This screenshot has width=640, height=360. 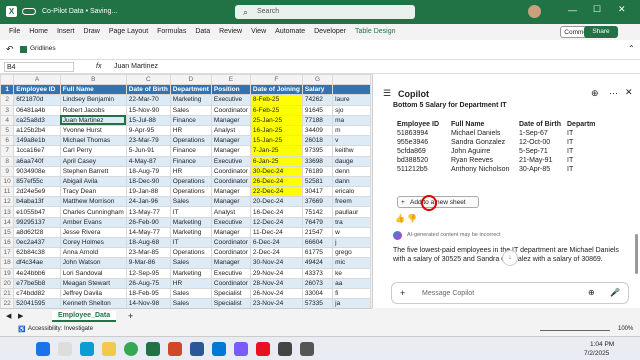 I want to click on name-box: B4, so click(x=39, y=67).